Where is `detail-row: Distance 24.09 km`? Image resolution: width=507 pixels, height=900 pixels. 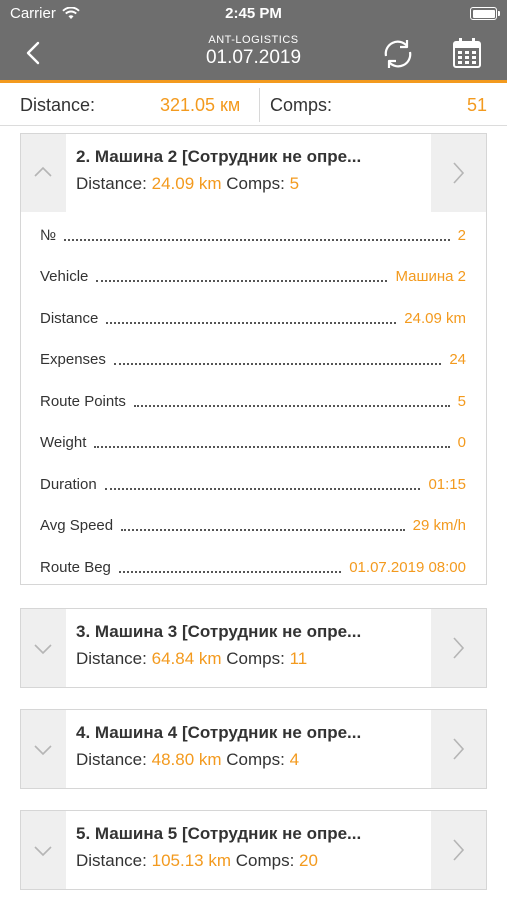
detail-row: Distance 24.09 km is located at coordinates (253, 316).